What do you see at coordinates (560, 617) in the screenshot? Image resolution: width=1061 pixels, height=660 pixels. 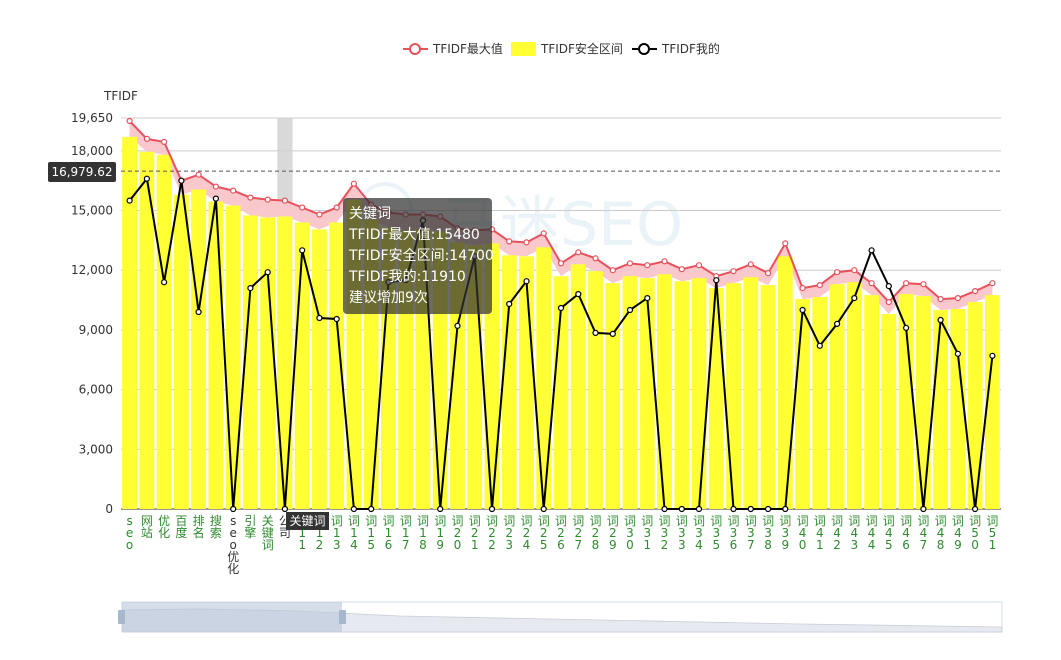 I see `data-zoom-slider` at bounding box center [560, 617].